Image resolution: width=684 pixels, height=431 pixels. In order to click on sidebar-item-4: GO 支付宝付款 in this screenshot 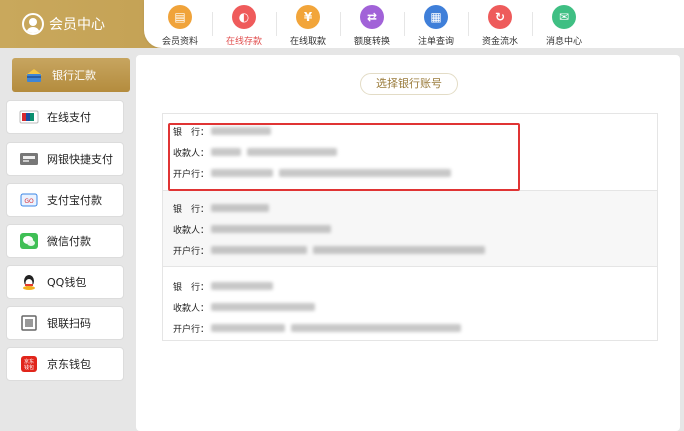, I will do `click(65, 200)`.